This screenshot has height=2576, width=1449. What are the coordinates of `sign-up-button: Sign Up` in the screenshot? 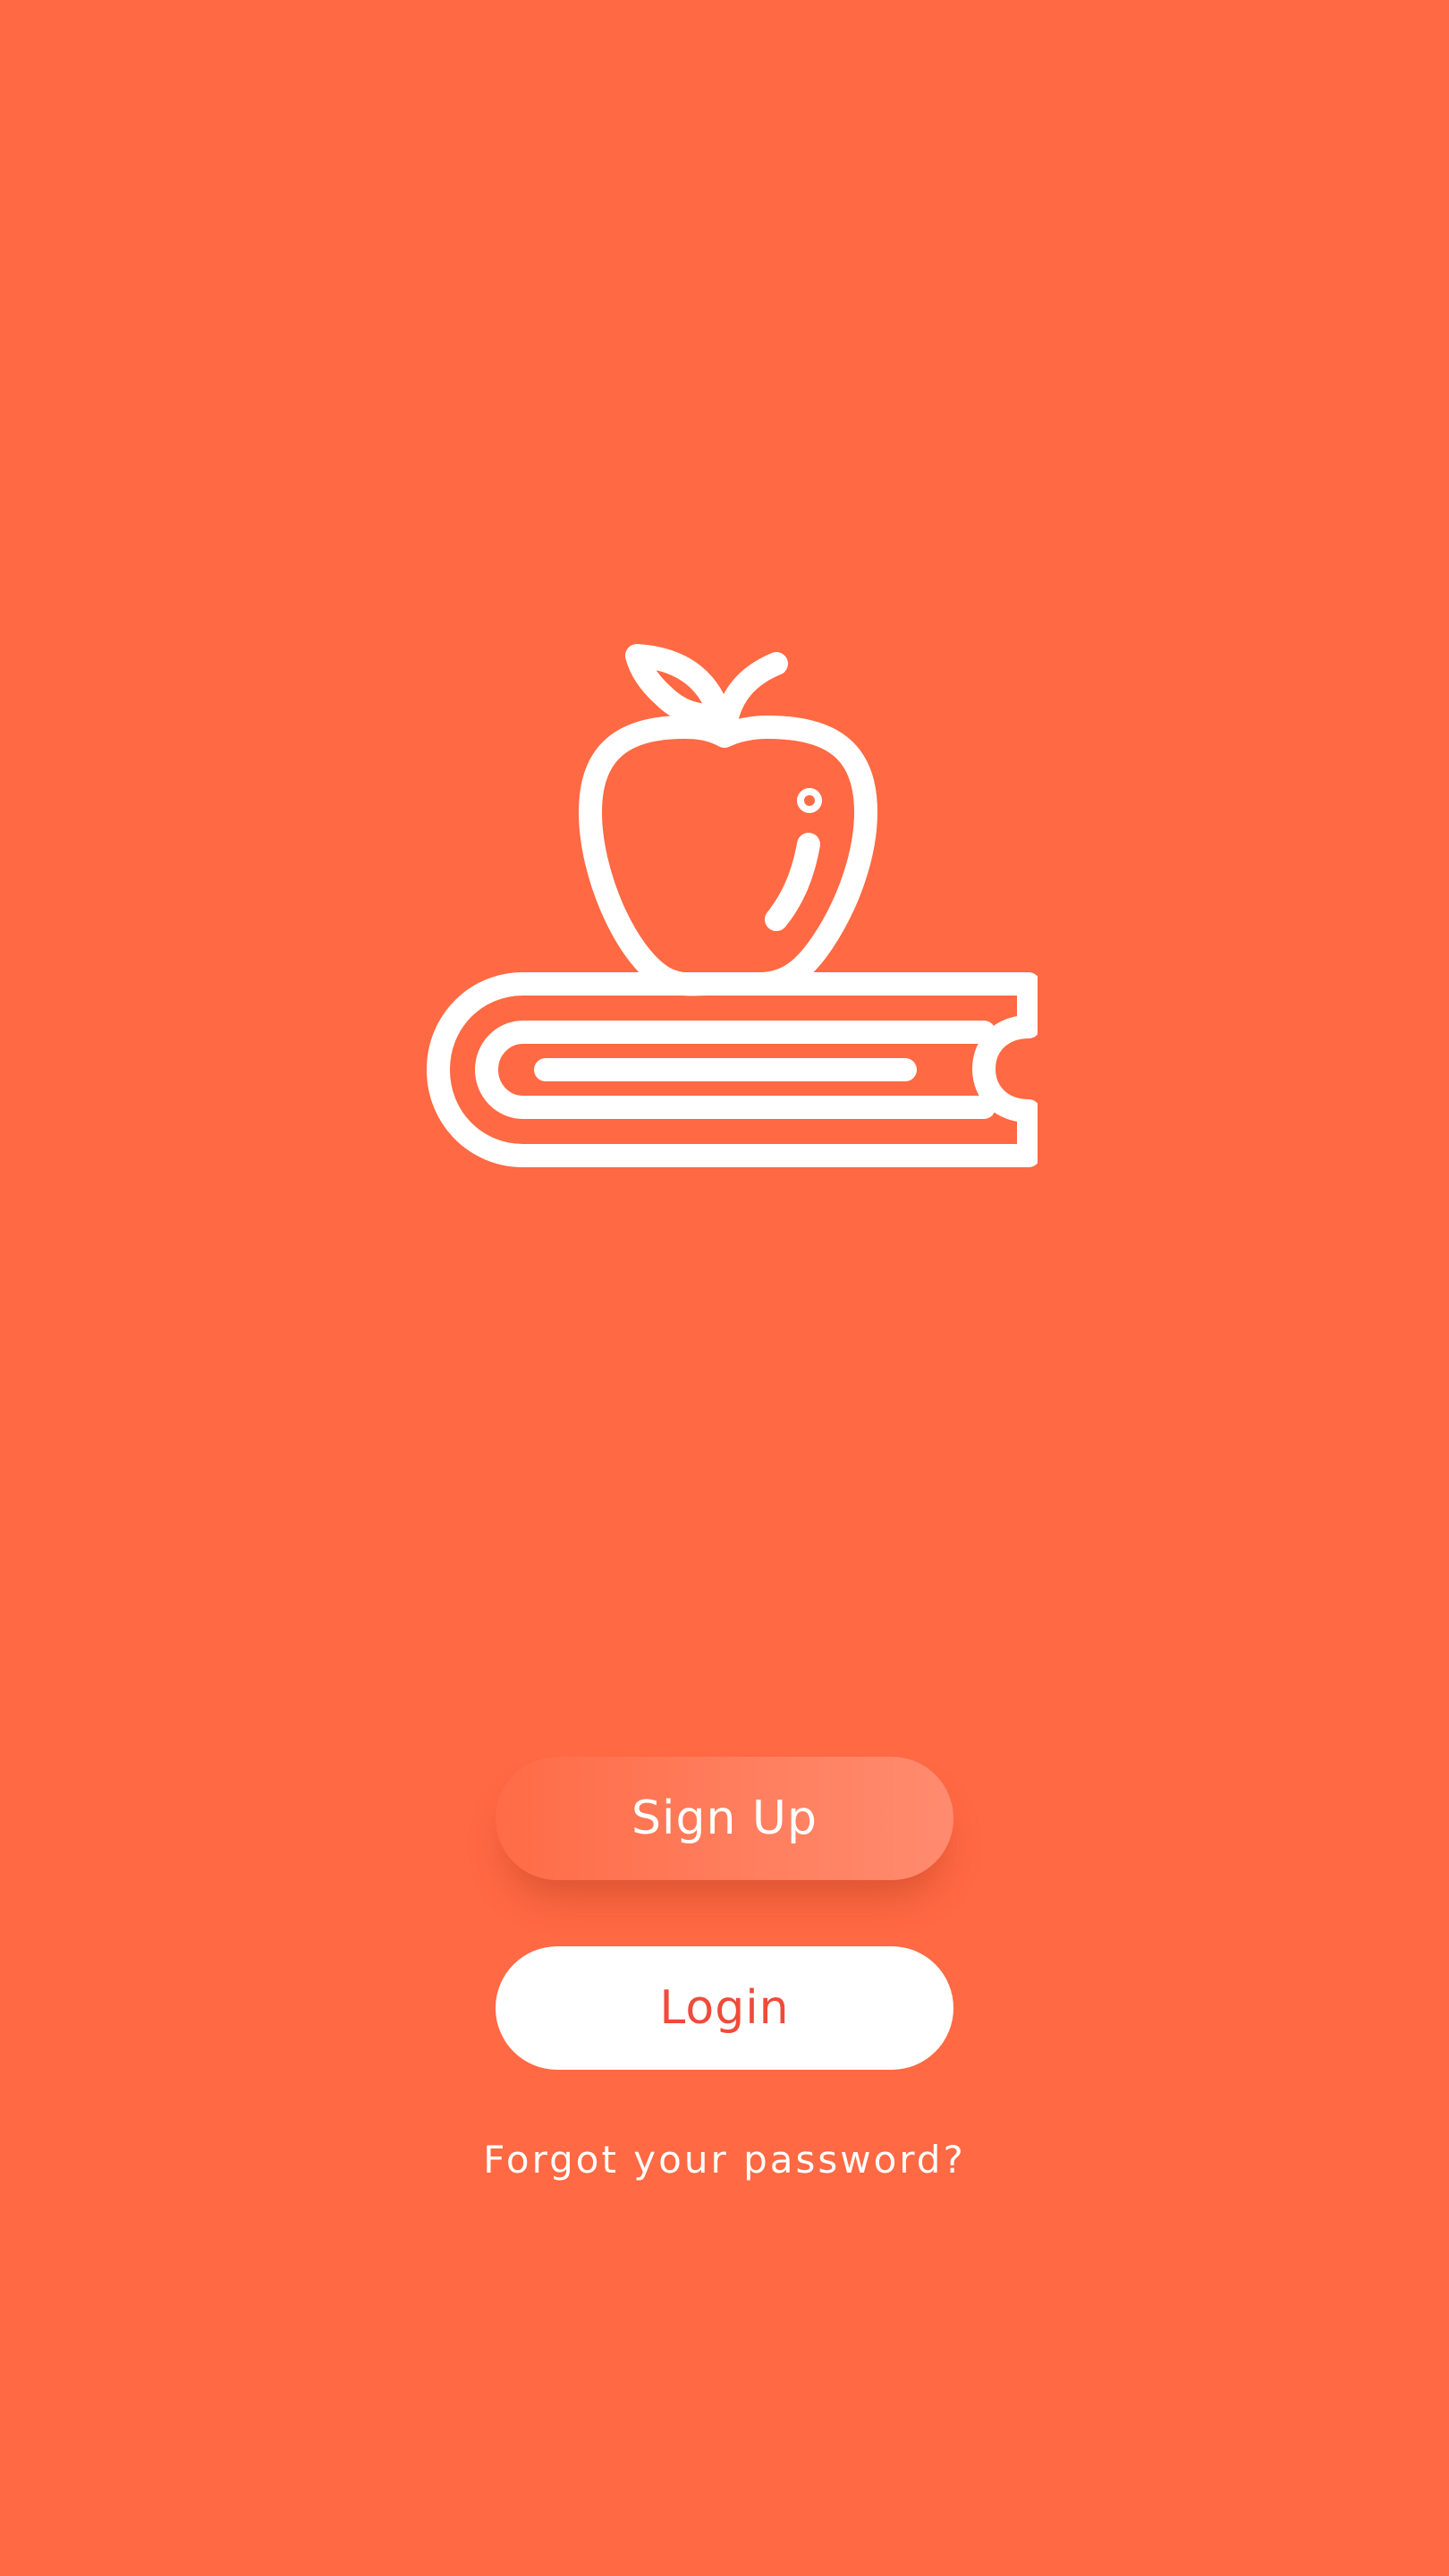 It's located at (724, 1818).